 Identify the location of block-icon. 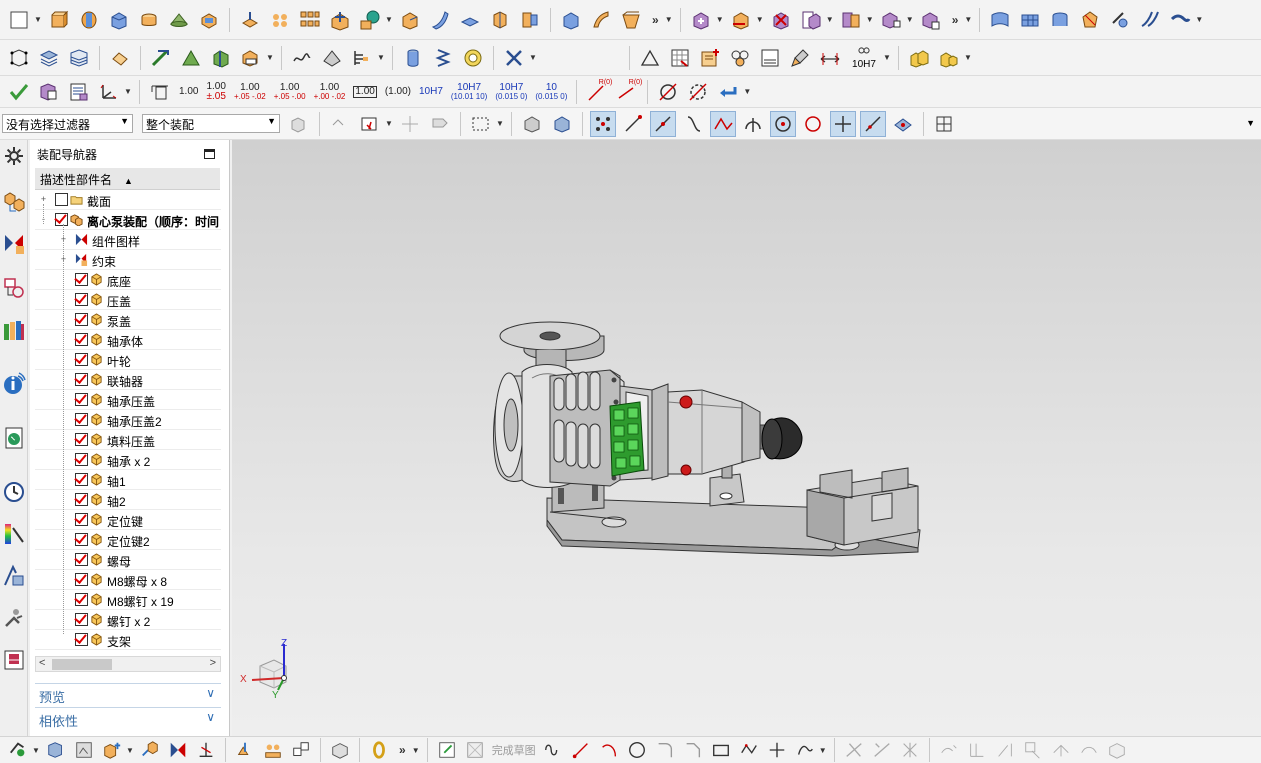
(119, 20).